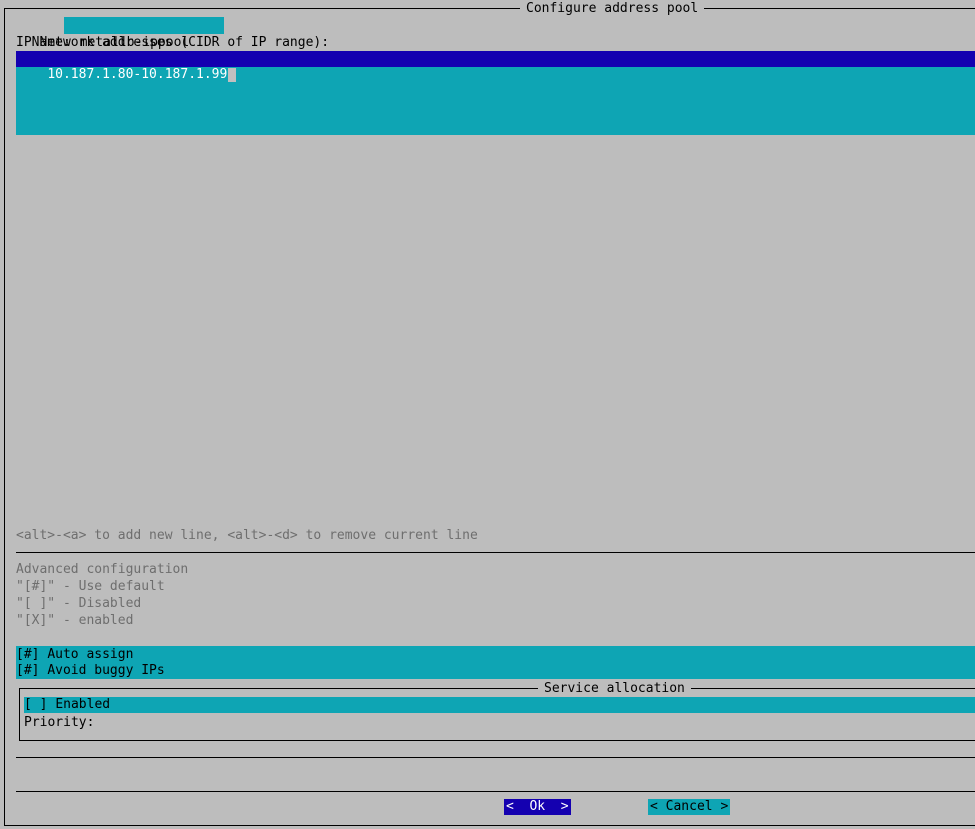 This screenshot has width=975, height=829. I want to click on service-allocation-title: Service allocation, so click(614, 688).